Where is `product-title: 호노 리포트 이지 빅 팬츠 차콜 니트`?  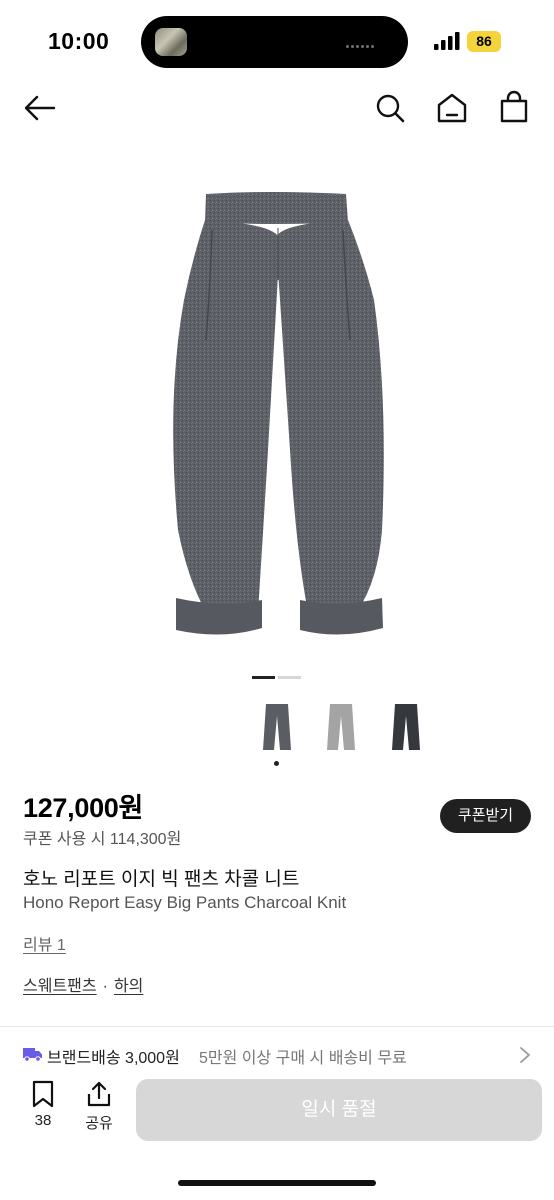
product-title: 호노 리포트 이지 빅 팬츠 차콜 니트 is located at coordinates (161, 879).